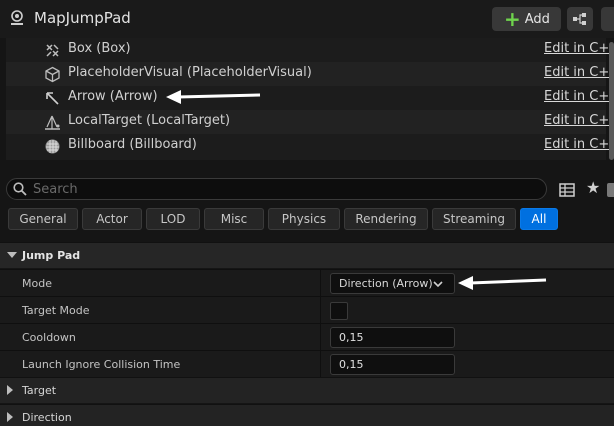  I want to click on filter-physics: Physics, so click(304, 219).